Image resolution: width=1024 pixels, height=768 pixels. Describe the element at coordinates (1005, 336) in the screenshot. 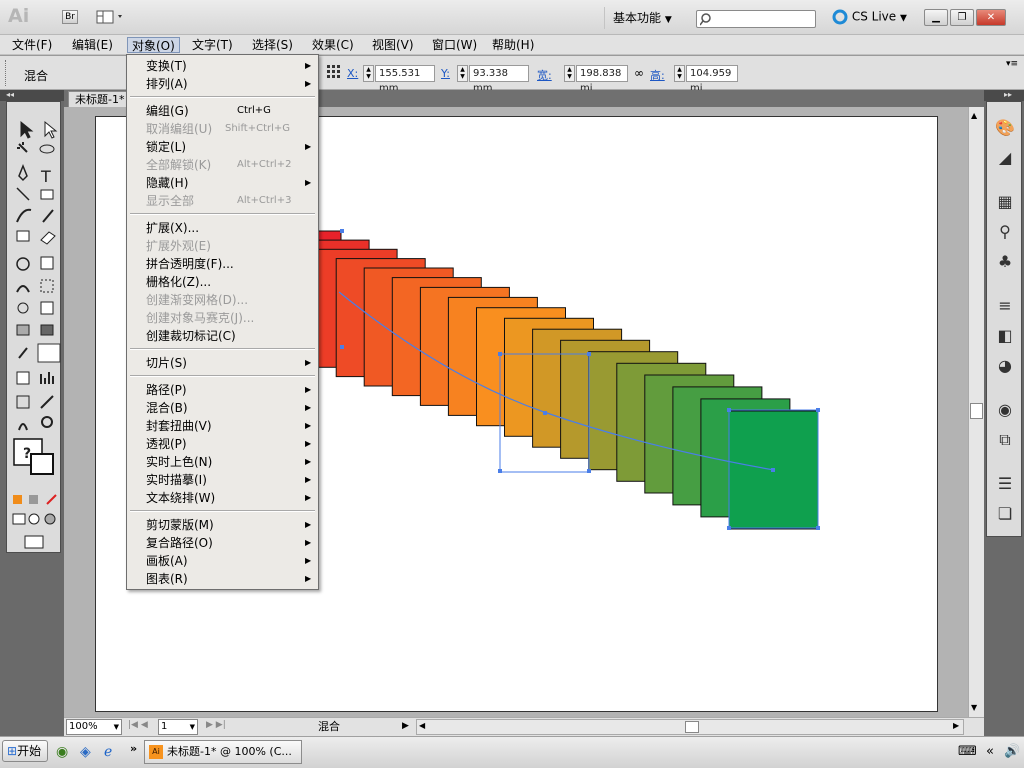

I see `gradient-panel-icon: ◧` at that location.